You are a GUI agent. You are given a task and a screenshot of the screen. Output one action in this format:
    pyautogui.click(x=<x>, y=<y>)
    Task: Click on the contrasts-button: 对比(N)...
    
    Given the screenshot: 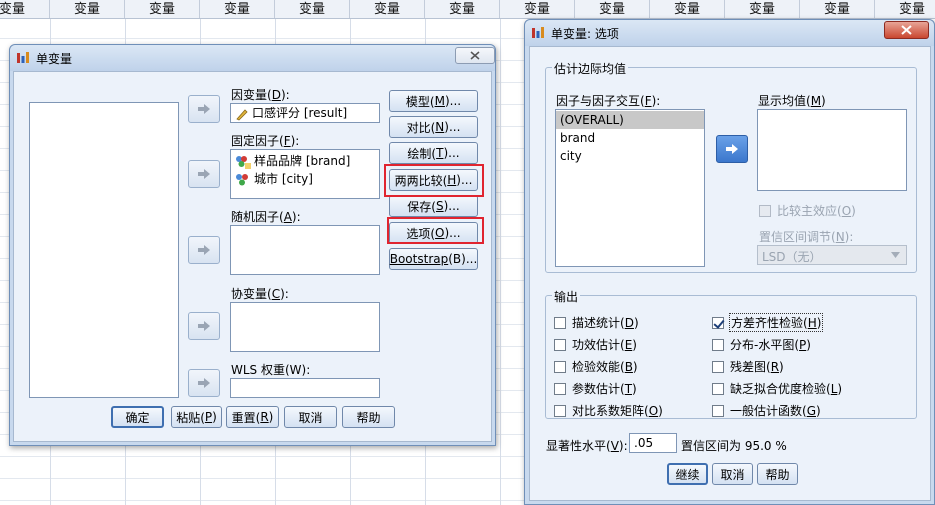 What is the action you would take?
    pyautogui.click(x=433, y=127)
    